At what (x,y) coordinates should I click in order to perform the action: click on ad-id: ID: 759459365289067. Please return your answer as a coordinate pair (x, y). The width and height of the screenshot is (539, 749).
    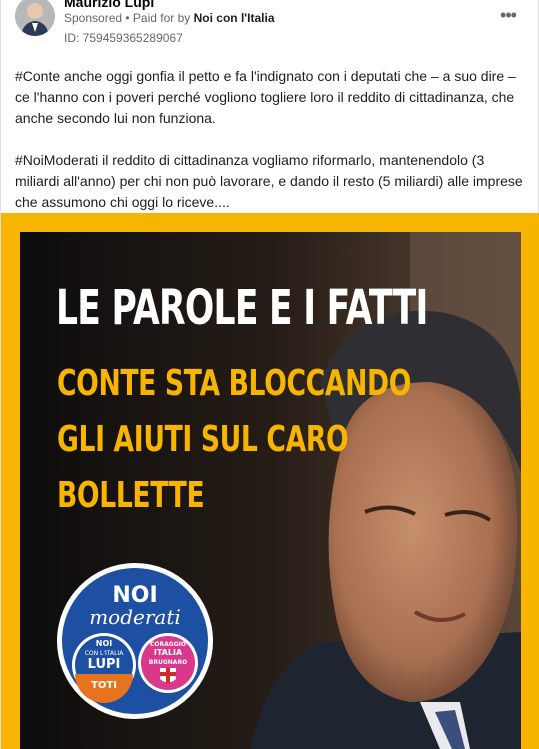
    Looking at the image, I should click on (123, 38).